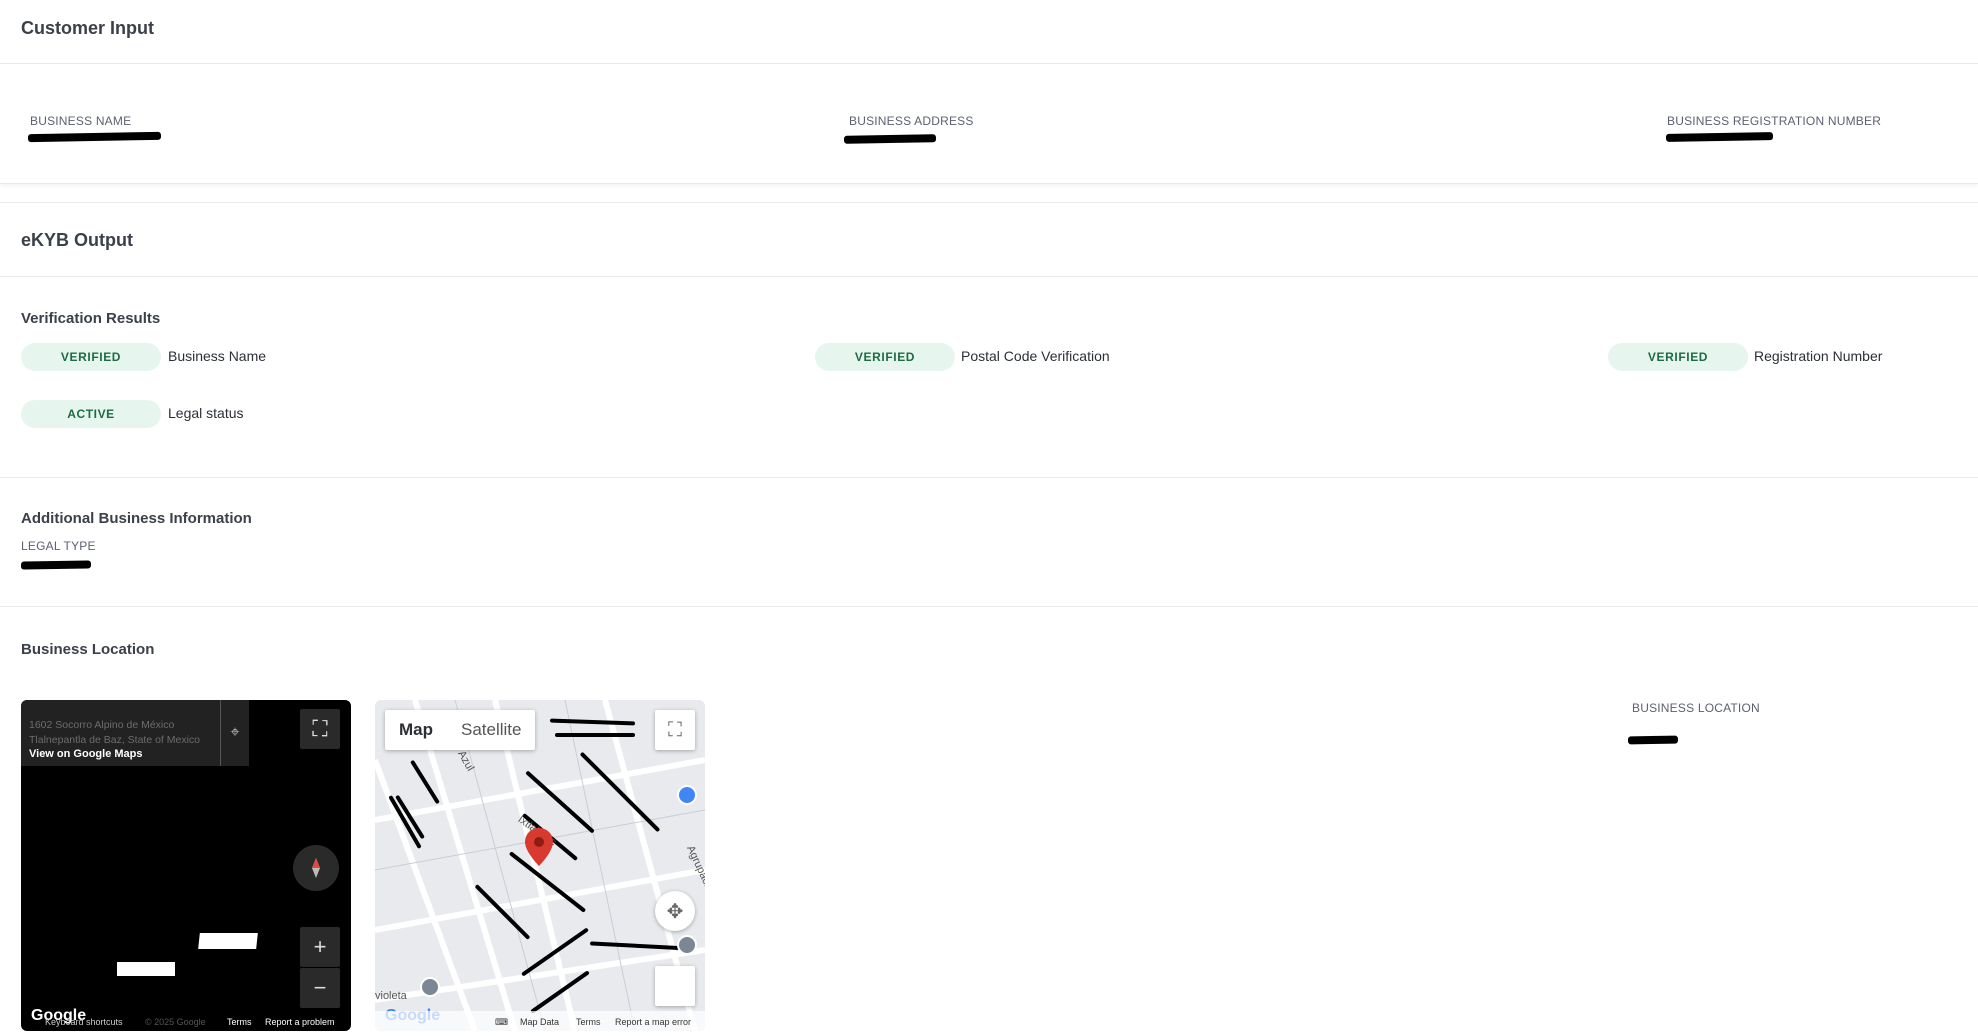 Image resolution: width=1978 pixels, height=1036 pixels. What do you see at coordinates (675, 911) in the screenshot?
I see `map-camera-control-button: ✥` at bounding box center [675, 911].